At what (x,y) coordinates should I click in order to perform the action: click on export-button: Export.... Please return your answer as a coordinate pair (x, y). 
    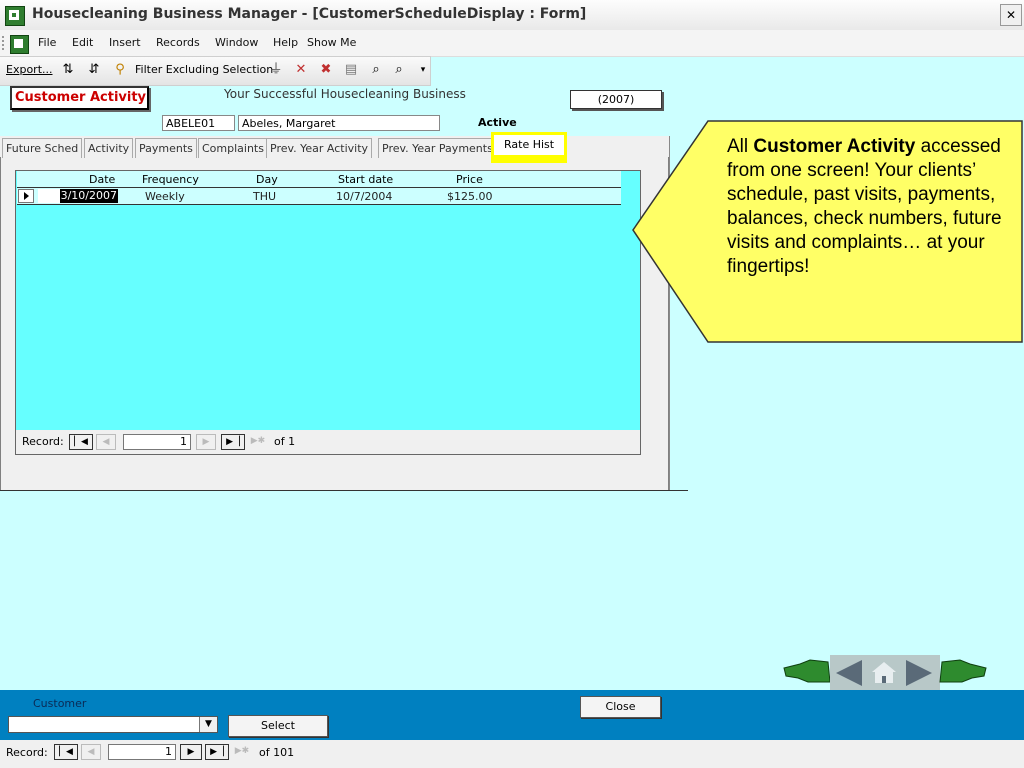
    Looking at the image, I should click on (29, 69).